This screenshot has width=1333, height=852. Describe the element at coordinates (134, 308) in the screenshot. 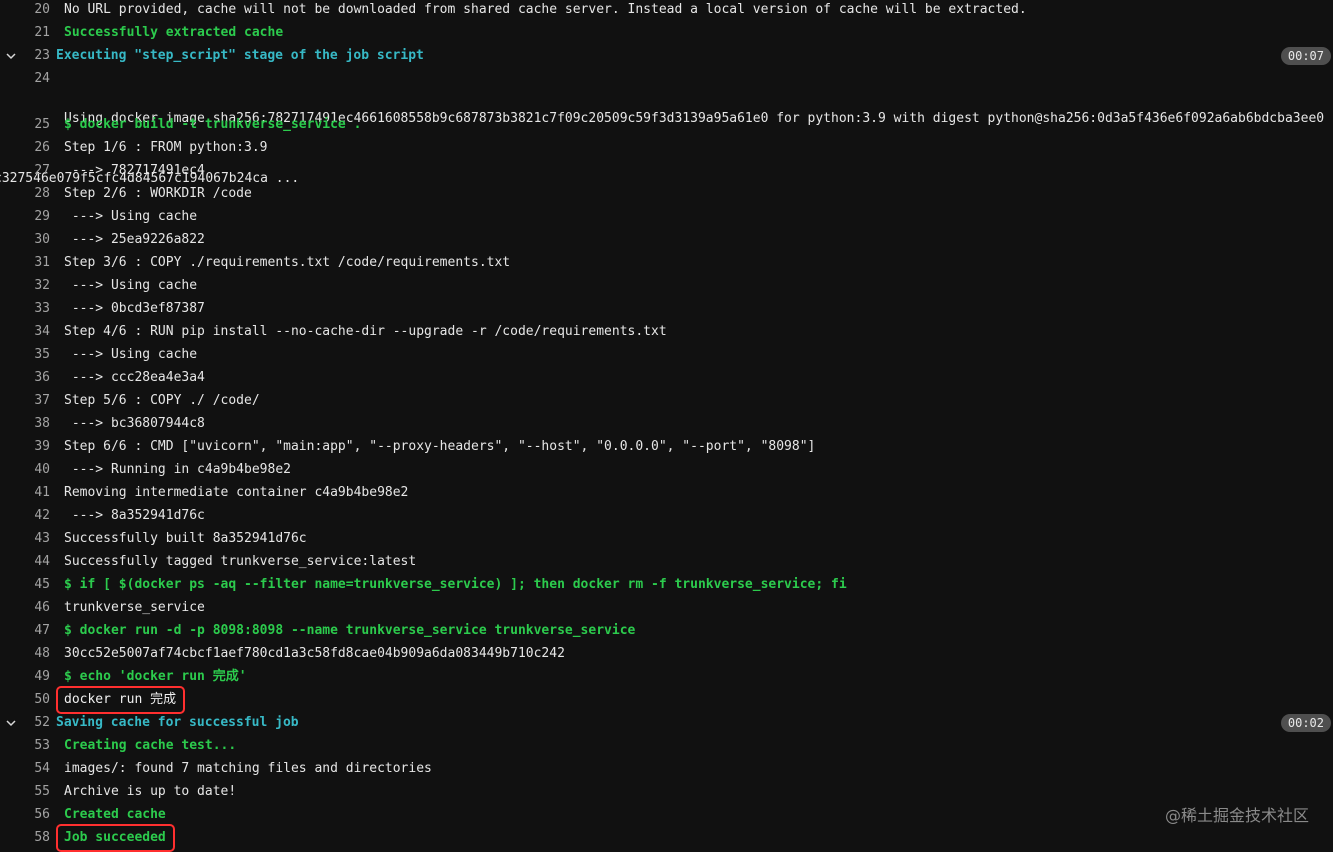

I see `log-text: ---> 0bcd3ef87387` at that location.